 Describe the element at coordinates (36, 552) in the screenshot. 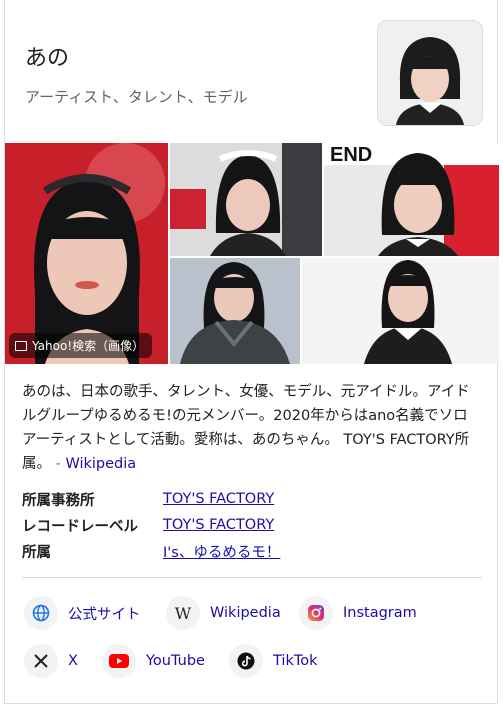

I see `fact-key: 所属` at that location.